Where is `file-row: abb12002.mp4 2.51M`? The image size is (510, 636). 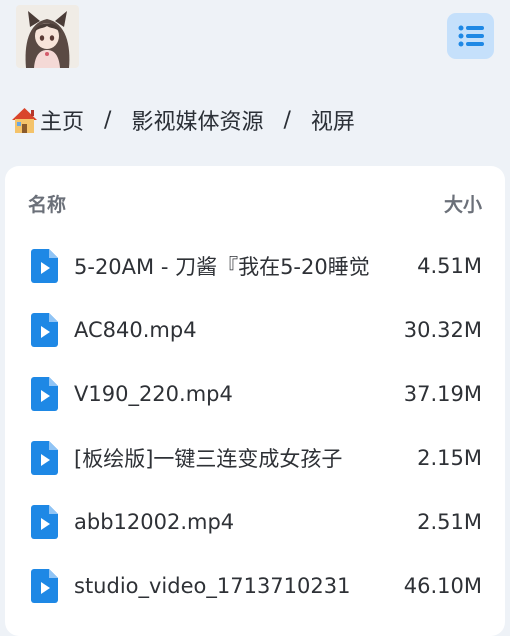 file-row: abb12002.mp4 2.51M is located at coordinates (255, 522).